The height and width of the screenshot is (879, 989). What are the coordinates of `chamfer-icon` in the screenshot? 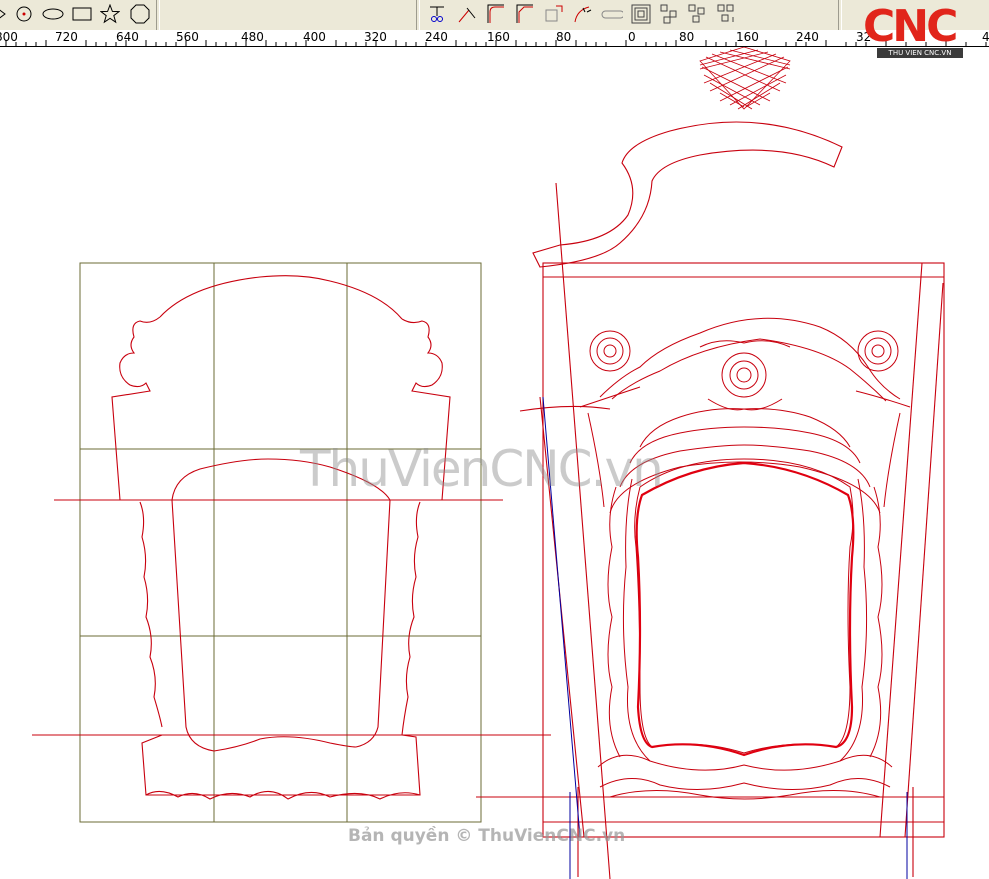 It's located at (524, 13).